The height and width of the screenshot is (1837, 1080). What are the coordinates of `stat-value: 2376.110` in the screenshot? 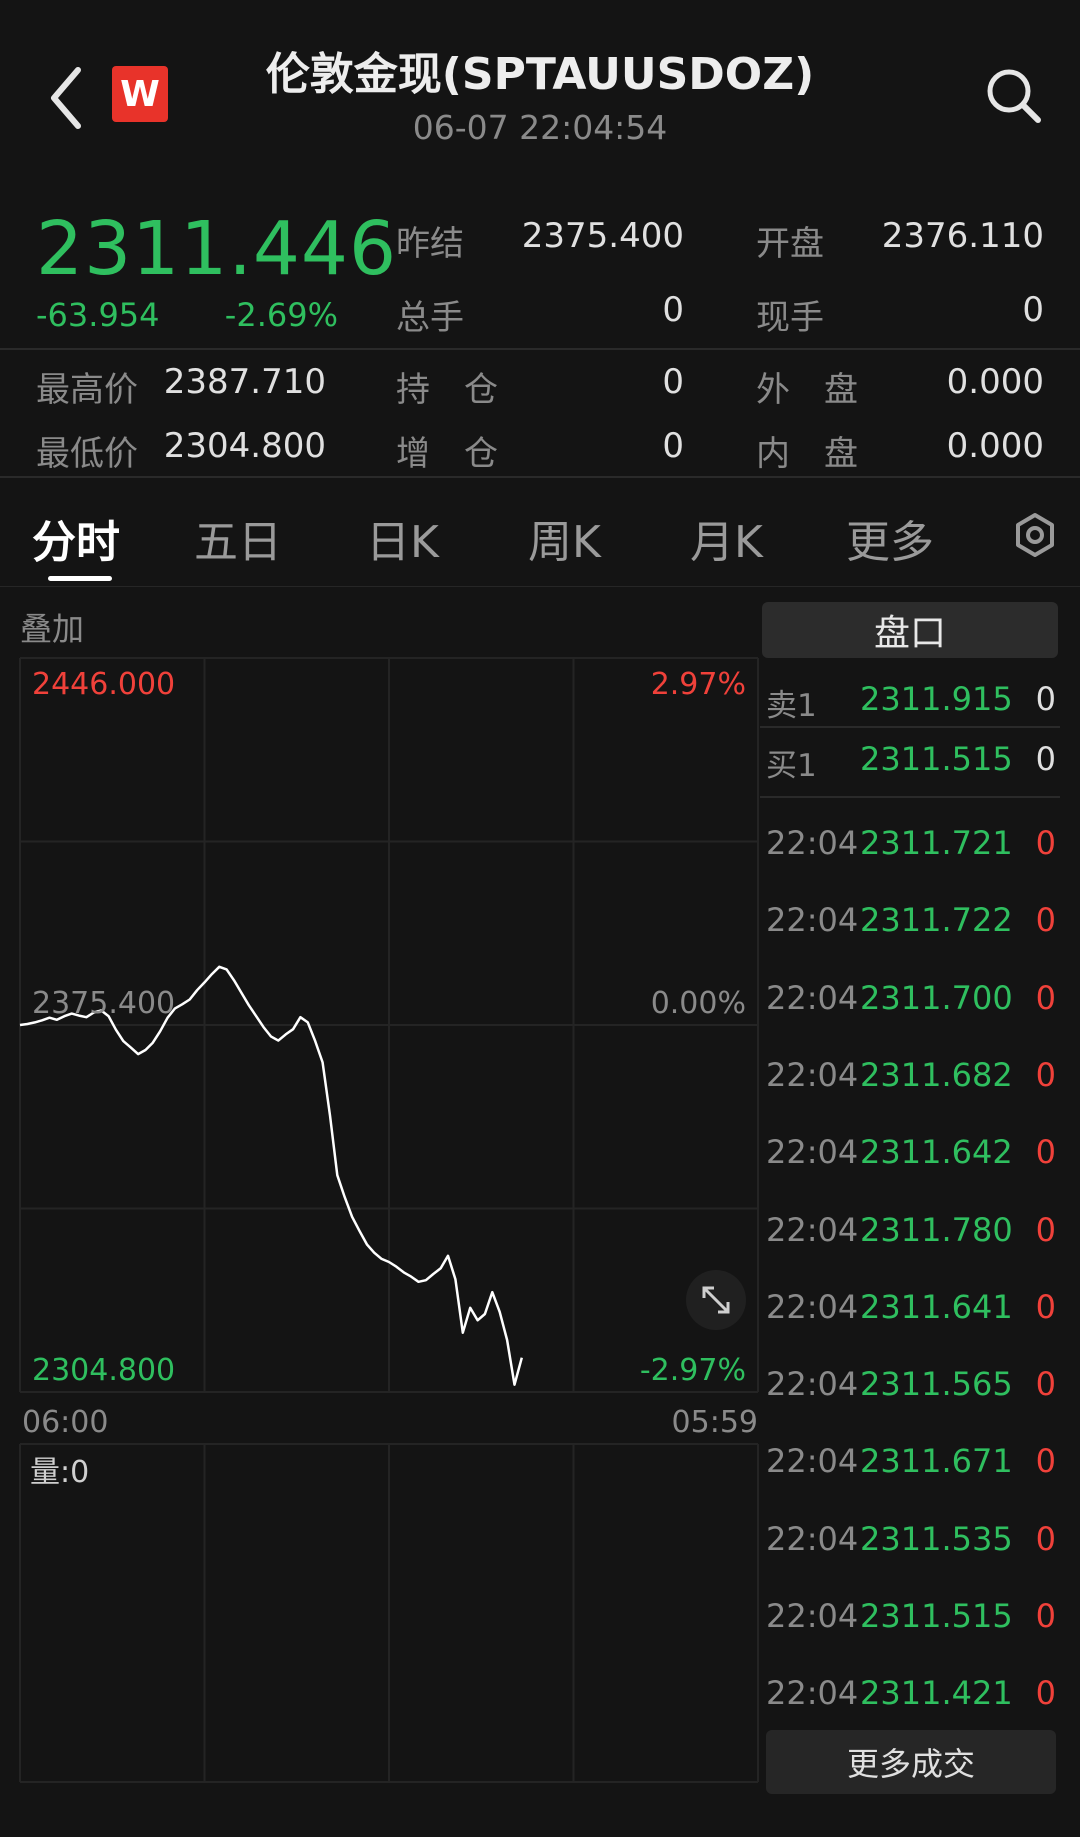 It's located at (962, 236).